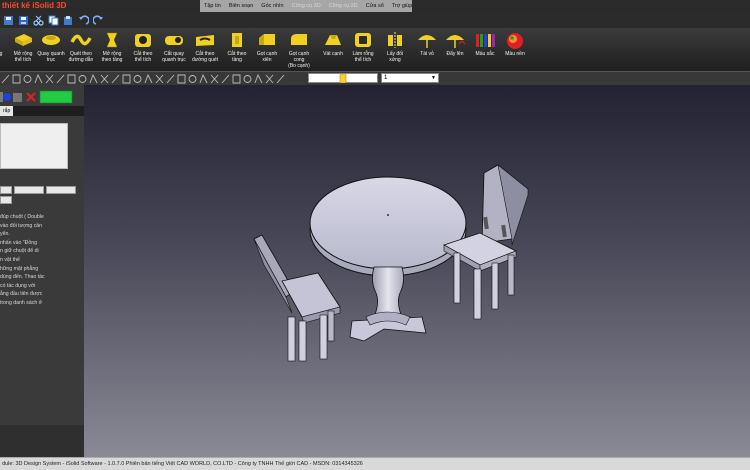  Describe the element at coordinates (34, 5) in the screenshot. I see `app-title: thiết kế iSolid 3D` at that location.